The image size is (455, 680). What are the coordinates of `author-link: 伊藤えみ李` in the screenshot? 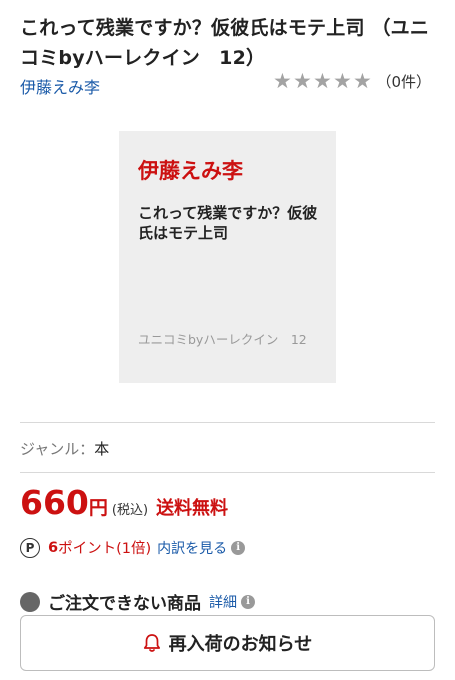 It's located at (60, 86).